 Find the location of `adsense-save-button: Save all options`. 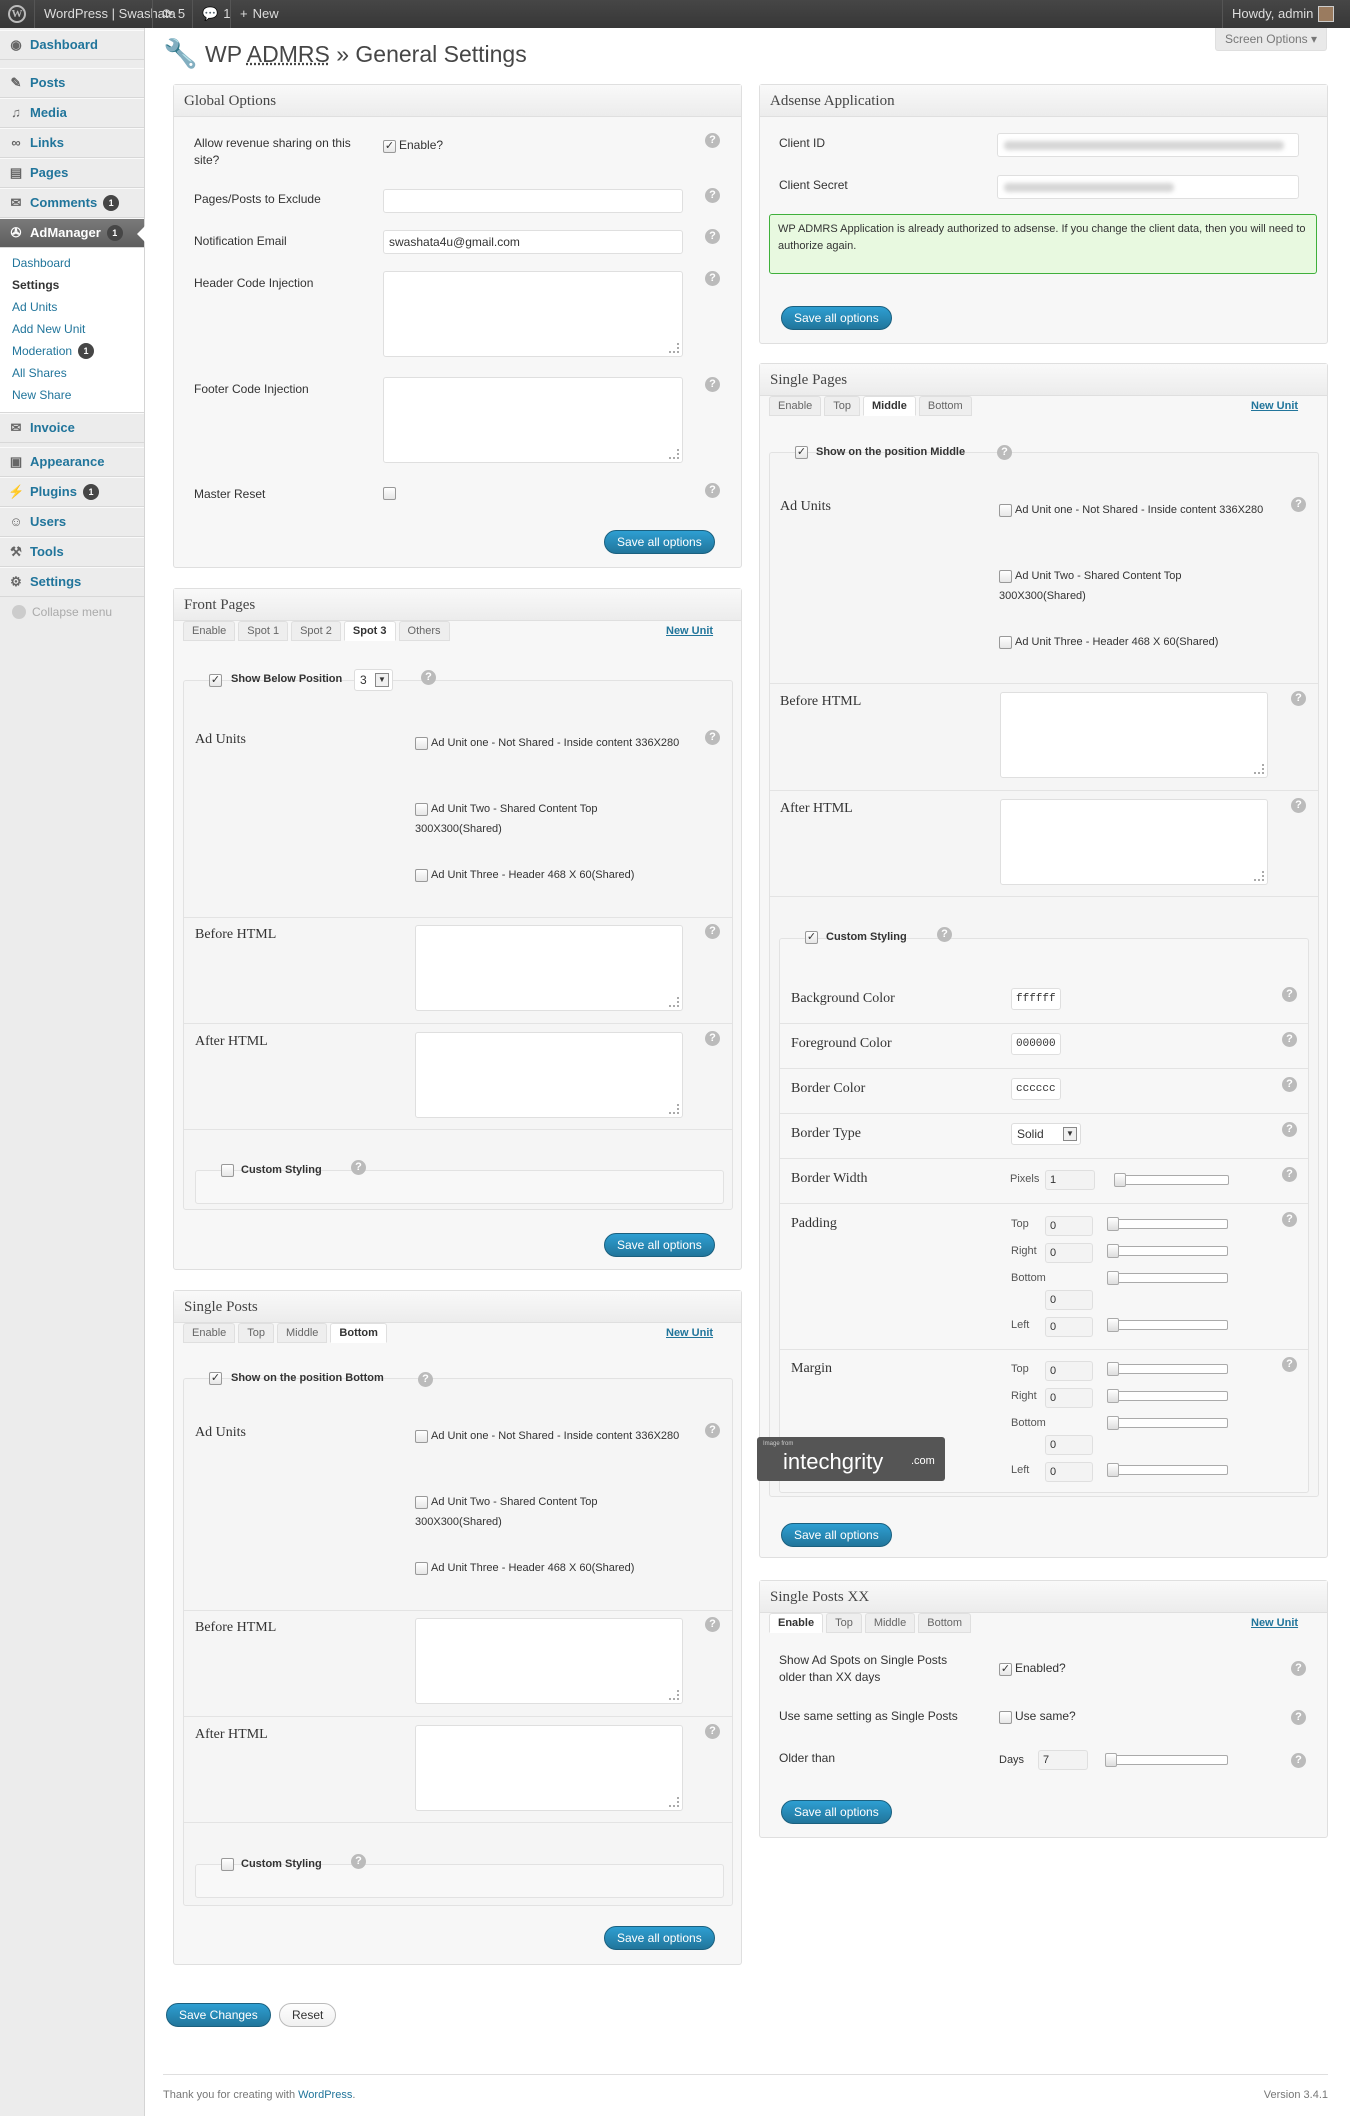

adsense-save-button: Save all options is located at coordinates (836, 318).